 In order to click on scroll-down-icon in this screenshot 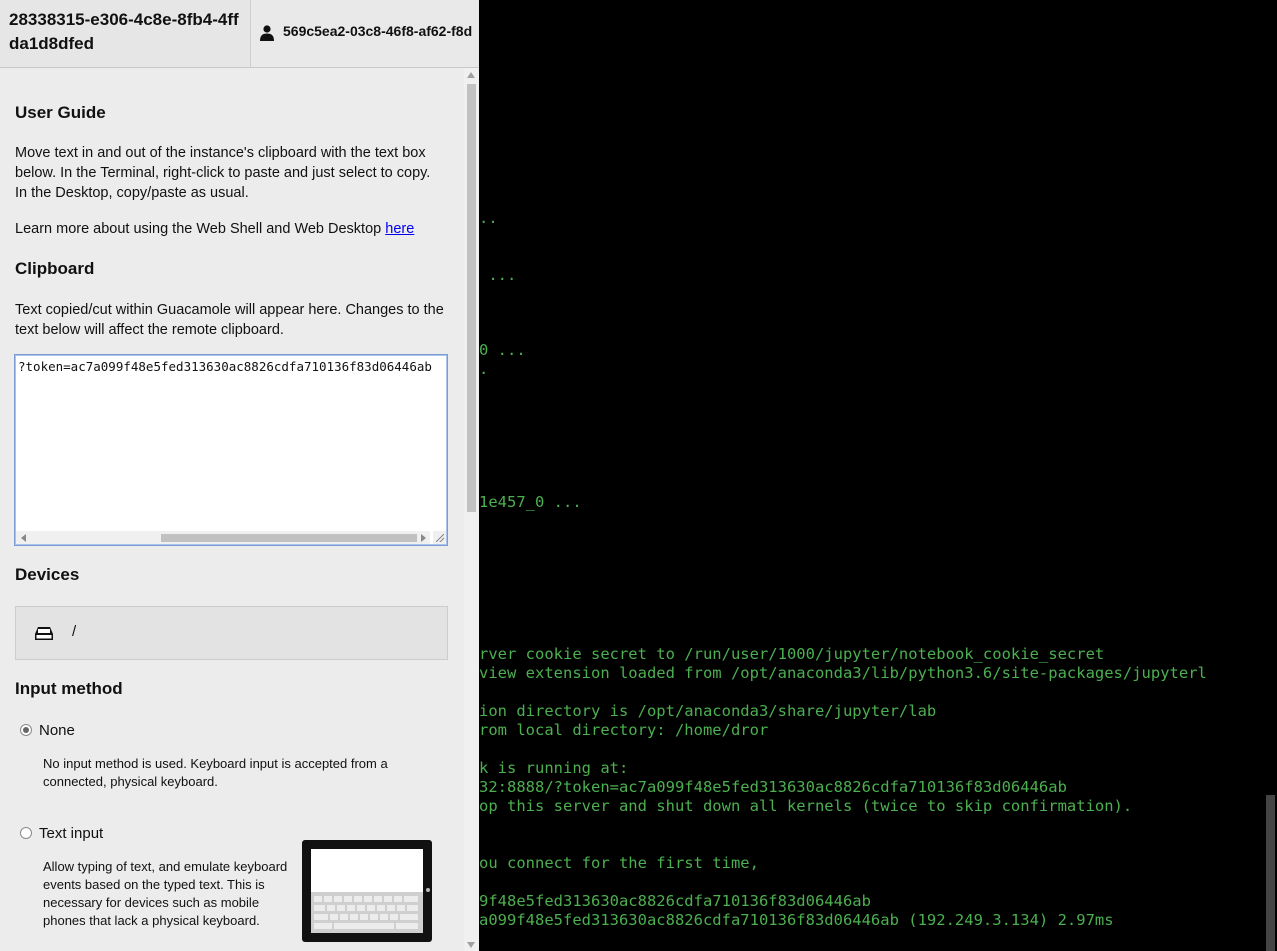, I will do `click(471, 945)`.